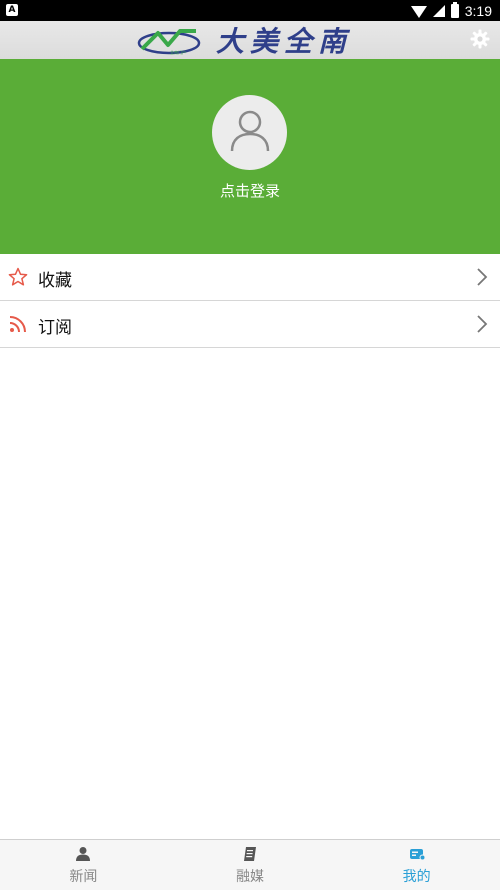 This screenshot has height=890, width=500. I want to click on avatar, so click(249, 132).